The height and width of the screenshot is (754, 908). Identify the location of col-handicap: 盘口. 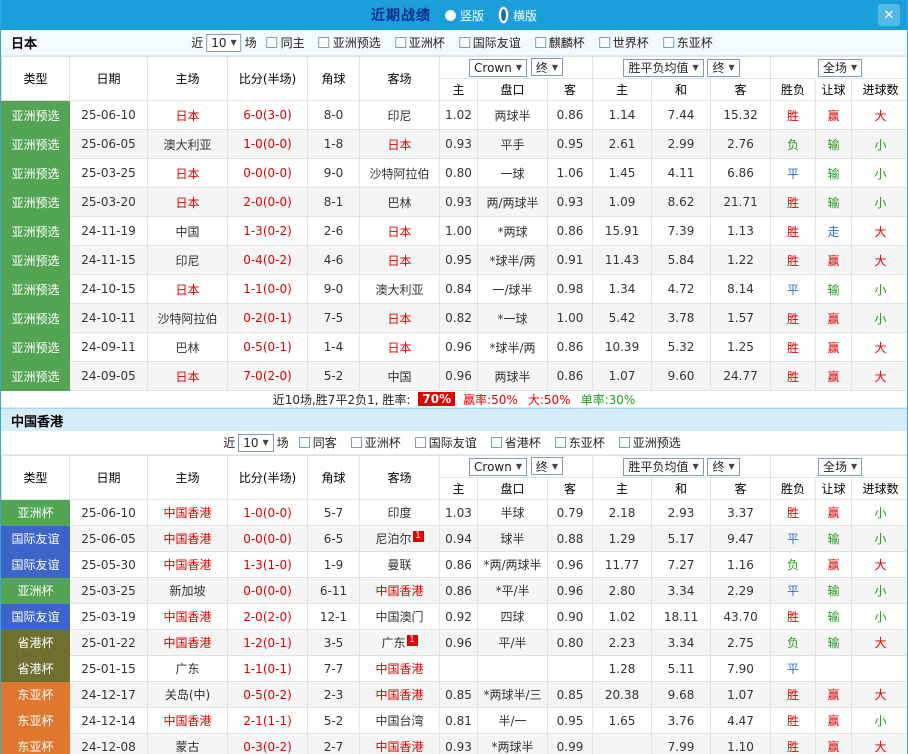
(512, 488).